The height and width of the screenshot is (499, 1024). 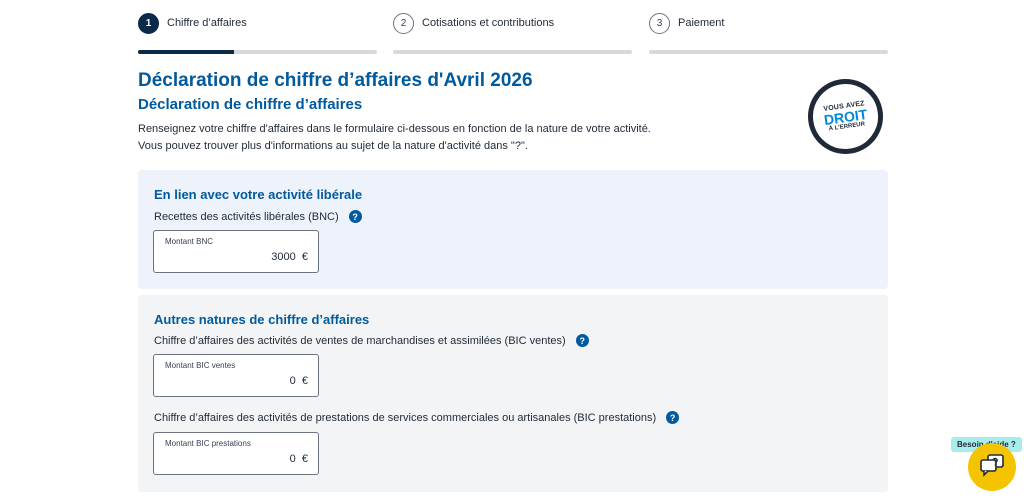 I want to click on bic-prestations-input: Montant BIC prestations 0 €, so click(x=236, y=453).